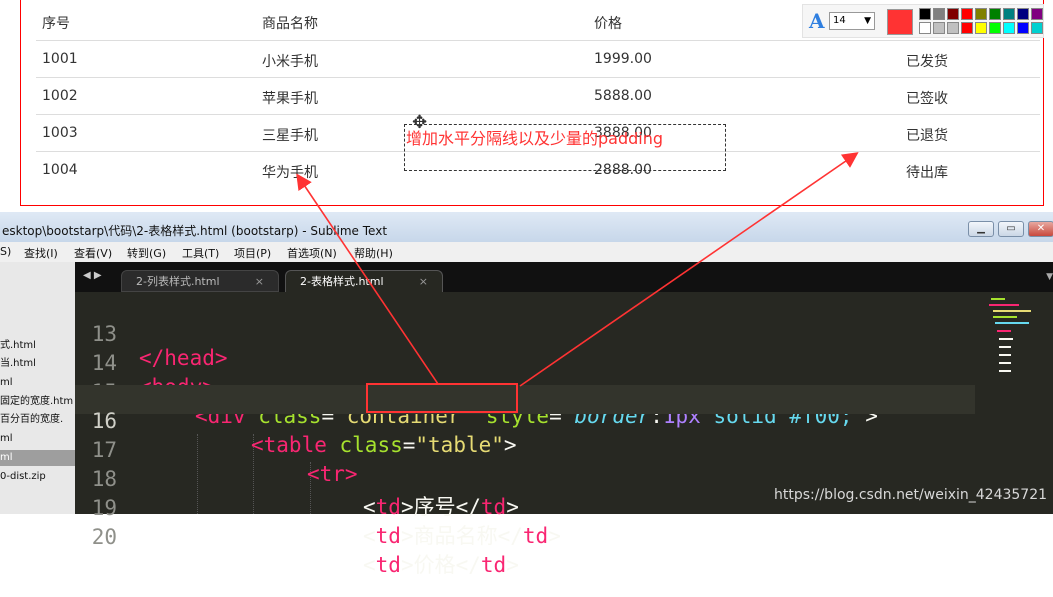 The image size is (1053, 597). What do you see at coordinates (911, 495) in the screenshot?
I see `watermark-text: https://blog.csdn.net/weixin_42435721` at bounding box center [911, 495].